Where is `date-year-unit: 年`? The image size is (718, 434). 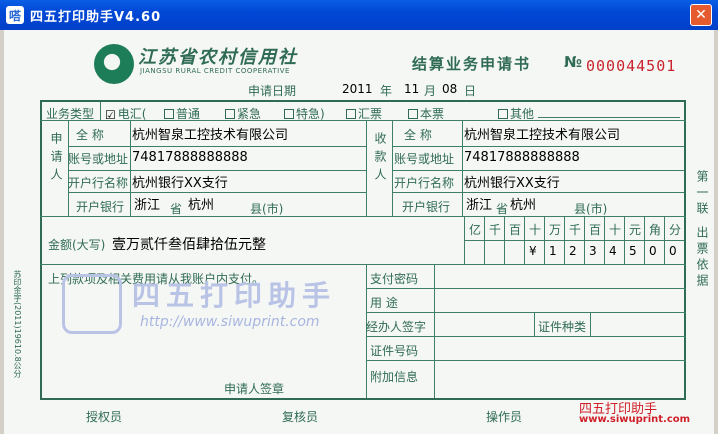
date-year-unit: 年 is located at coordinates (386, 91).